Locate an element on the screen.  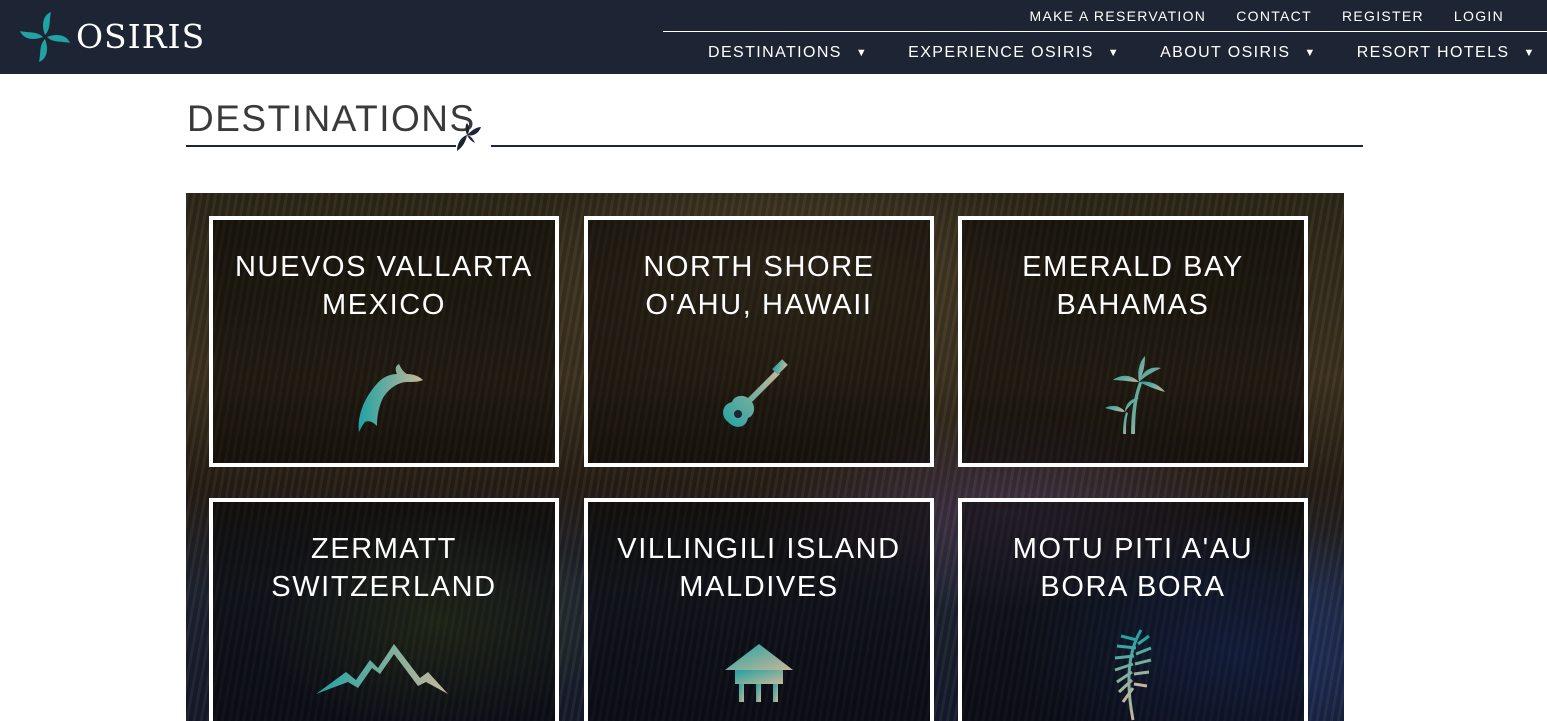
destination-name: NORTH SHORE is located at coordinates (759, 267).